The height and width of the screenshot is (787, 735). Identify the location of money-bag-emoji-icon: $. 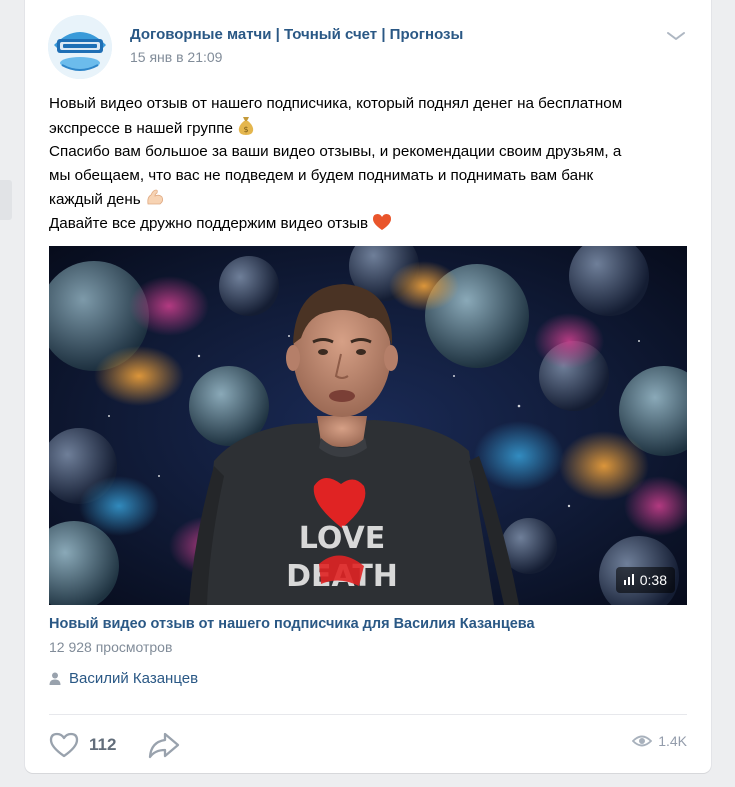
(246, 125).